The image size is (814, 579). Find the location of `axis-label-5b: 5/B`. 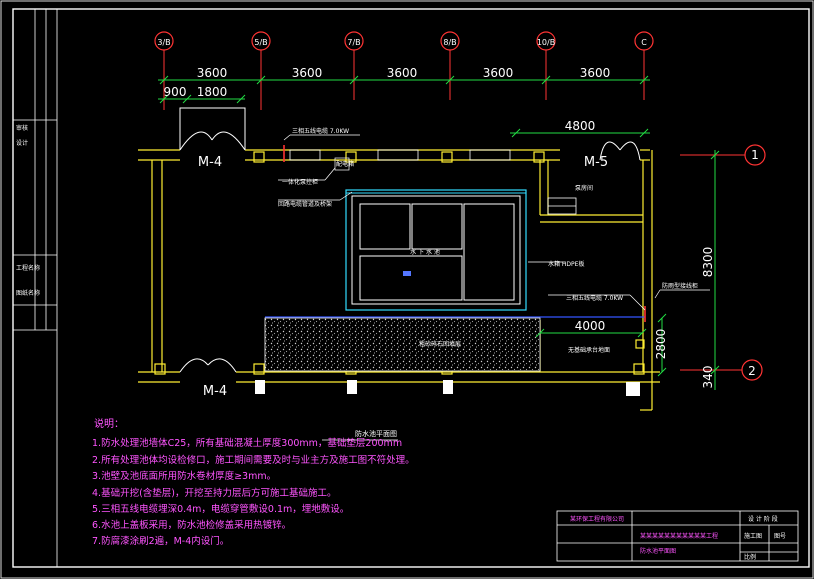

axis-label-5b: 5/B is located at coordinates (260, 42).